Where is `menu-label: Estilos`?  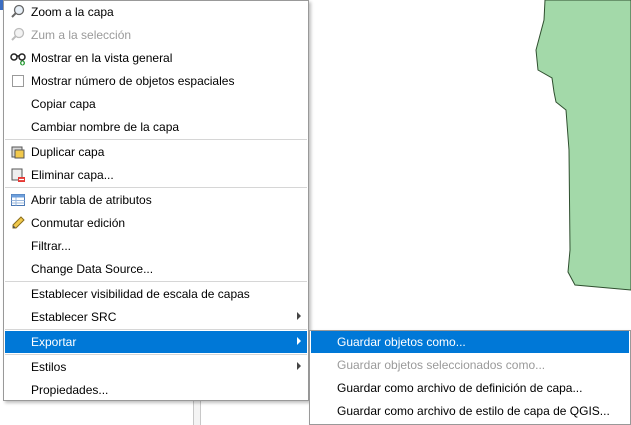
menu-label: Estilos is located at coordinates (49, 367).